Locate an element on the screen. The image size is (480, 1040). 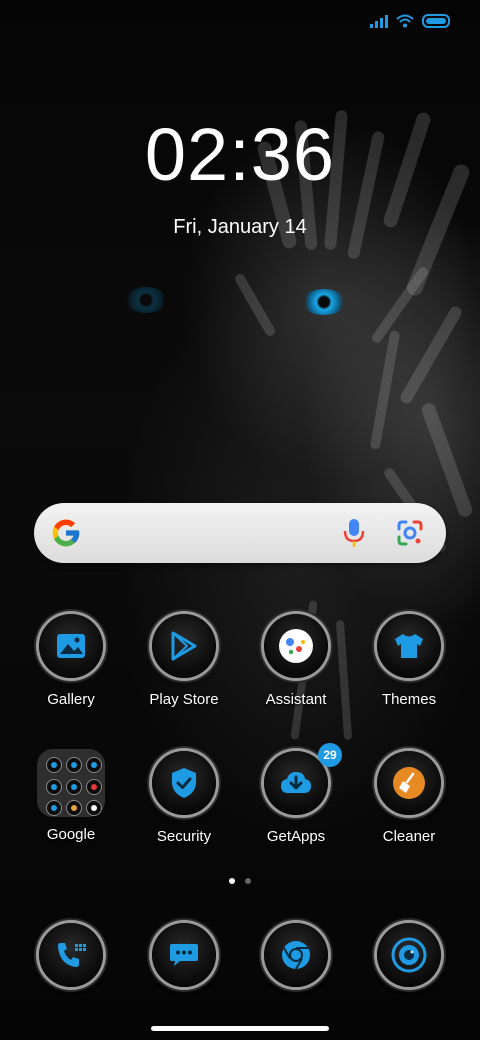
google-g-icon is located at coordinates (66, 533).